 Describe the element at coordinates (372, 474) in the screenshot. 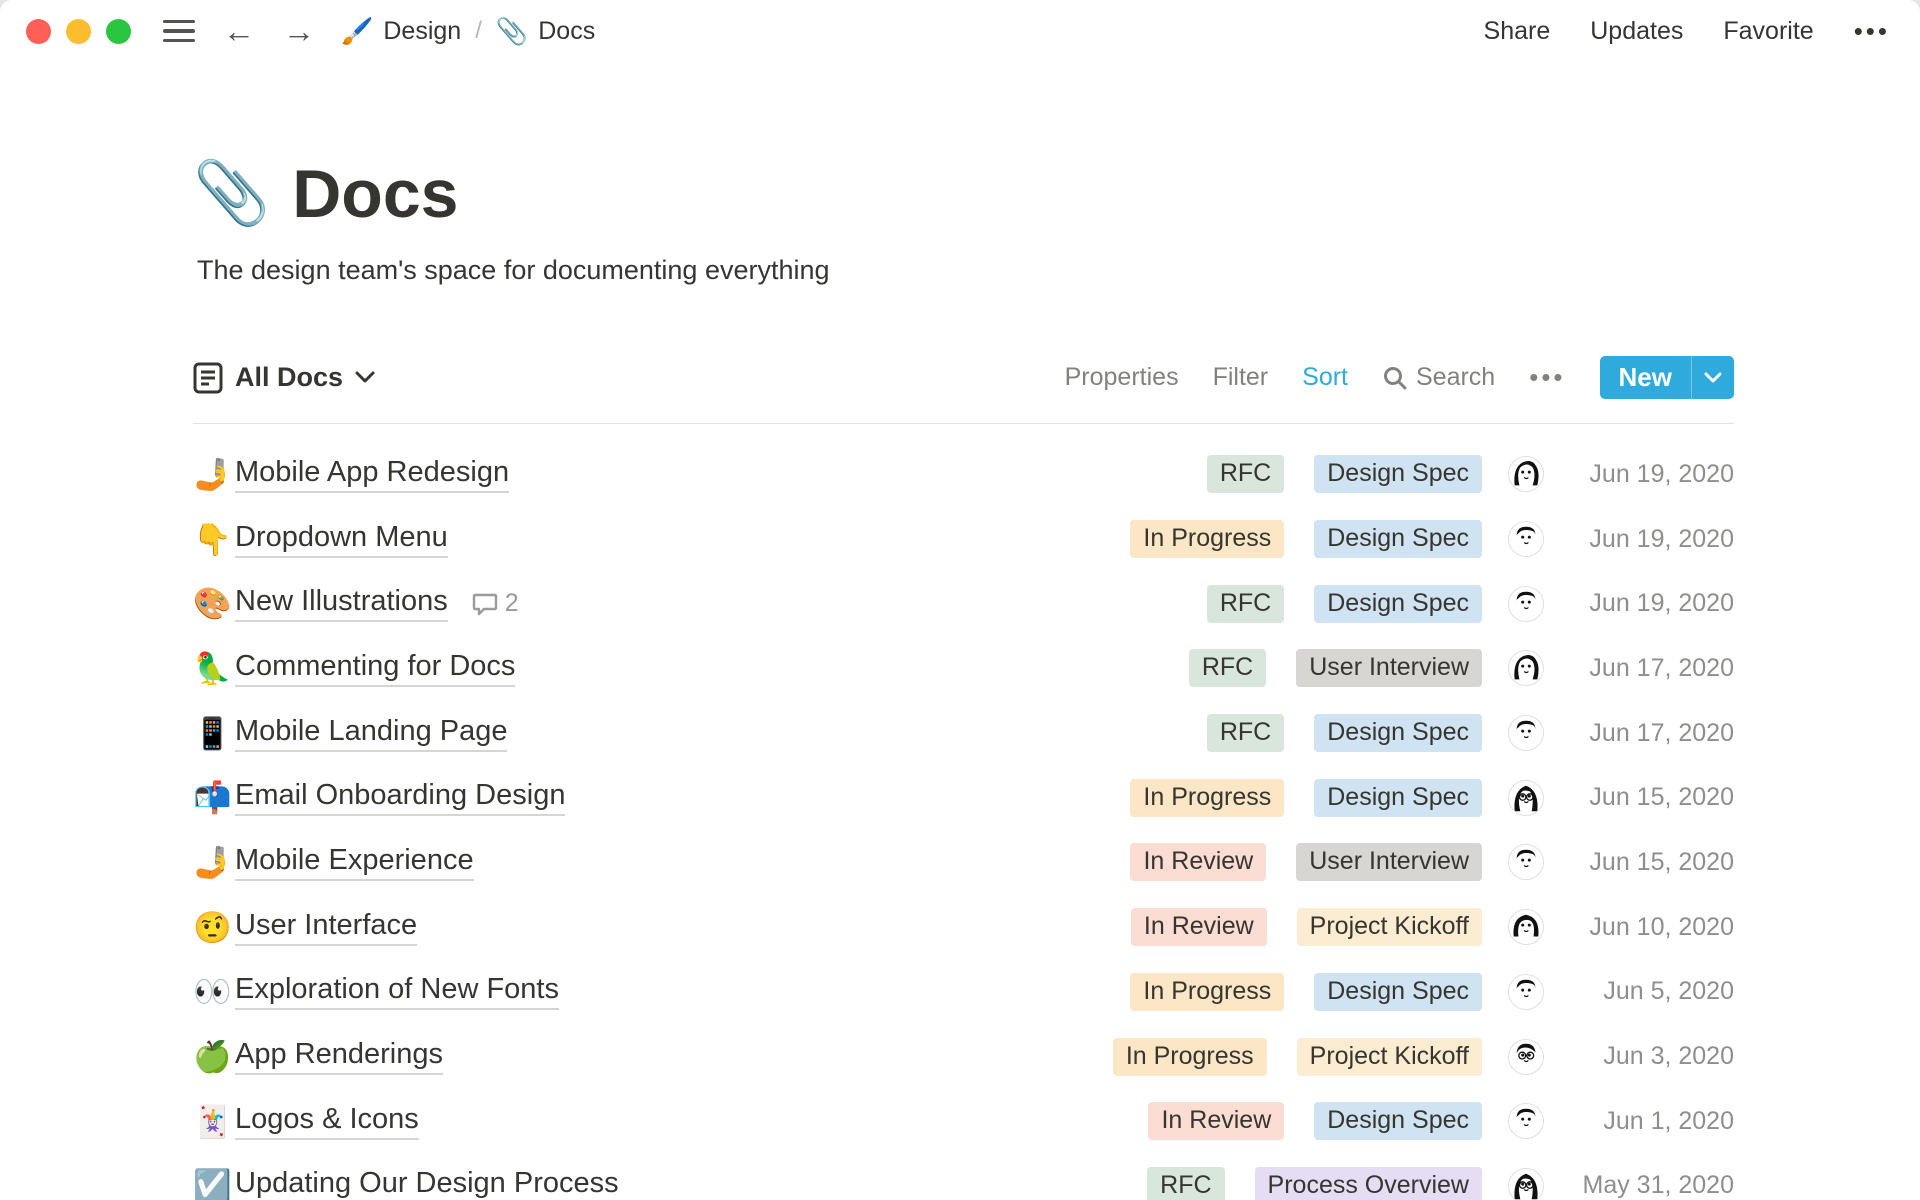

I see `doc-title-link: Mobile App Redesign` at that location.